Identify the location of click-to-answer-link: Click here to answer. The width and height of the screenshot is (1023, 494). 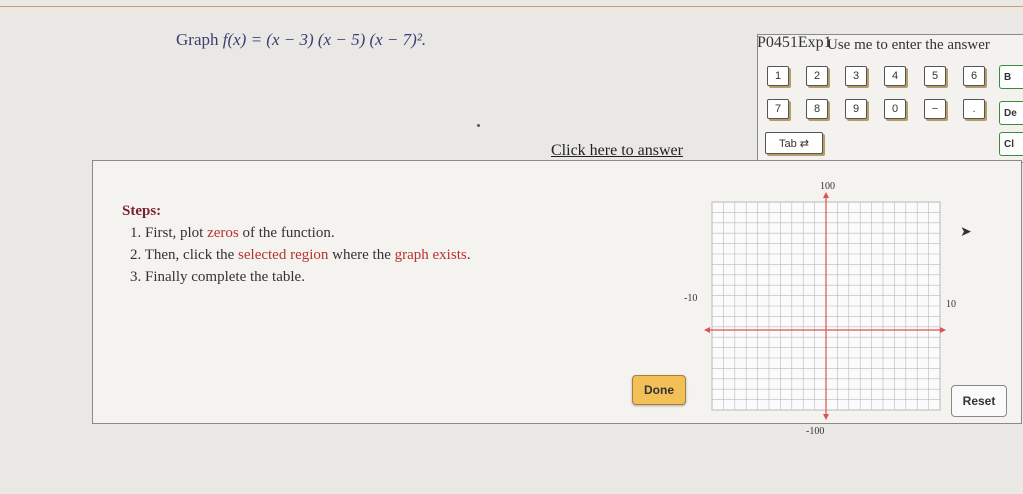
(617, 151).